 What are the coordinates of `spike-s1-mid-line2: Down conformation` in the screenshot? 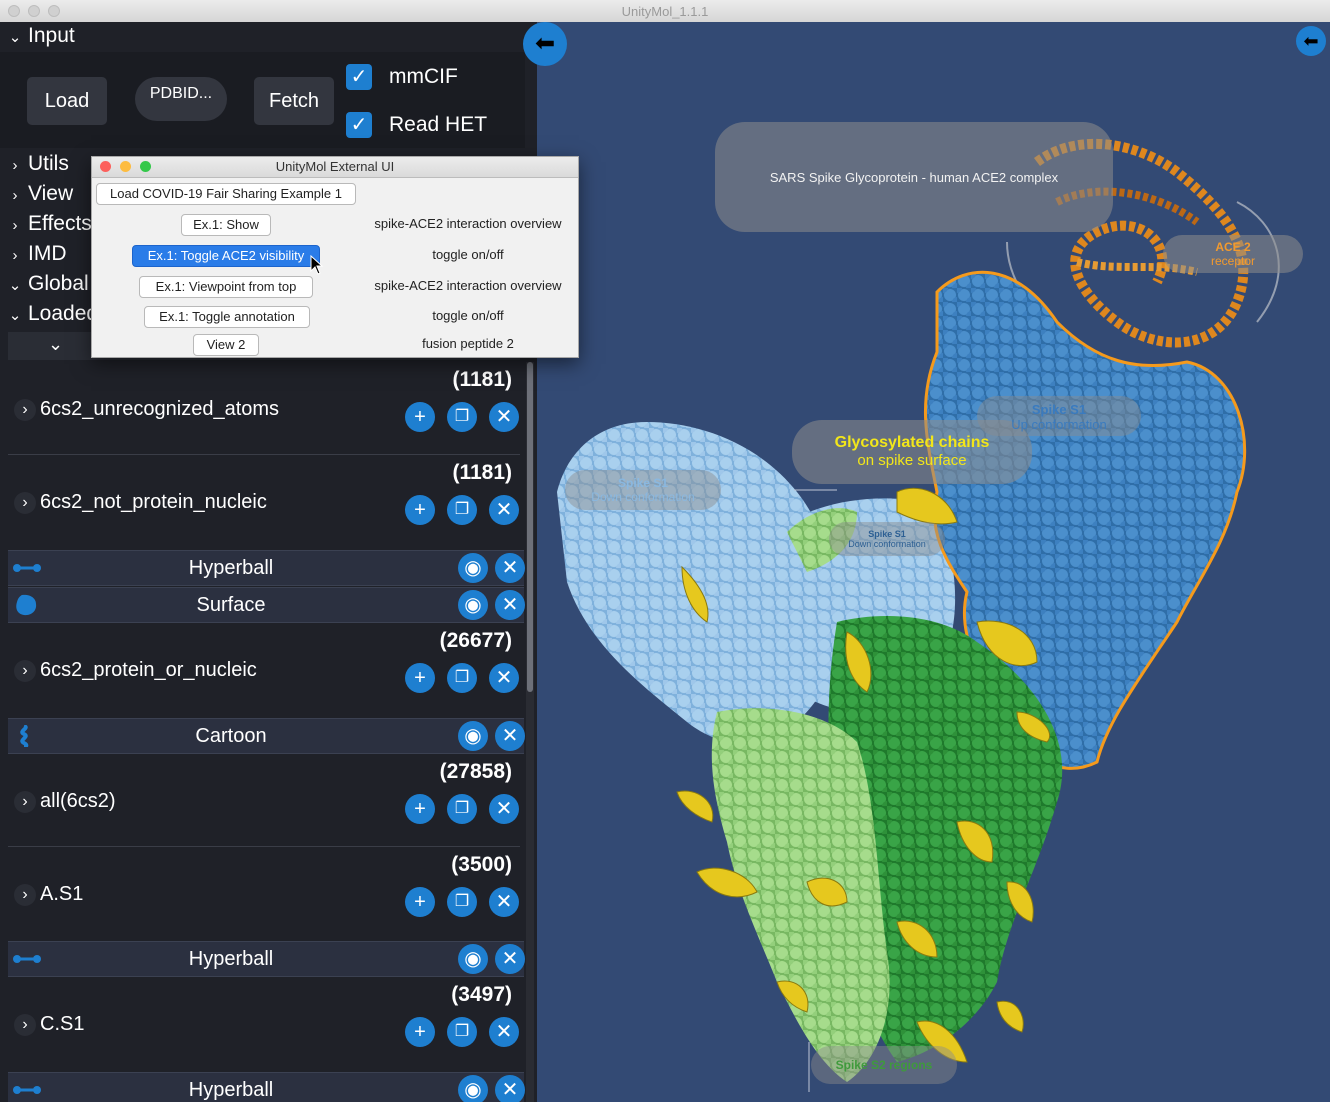 It's located at (887, 544).